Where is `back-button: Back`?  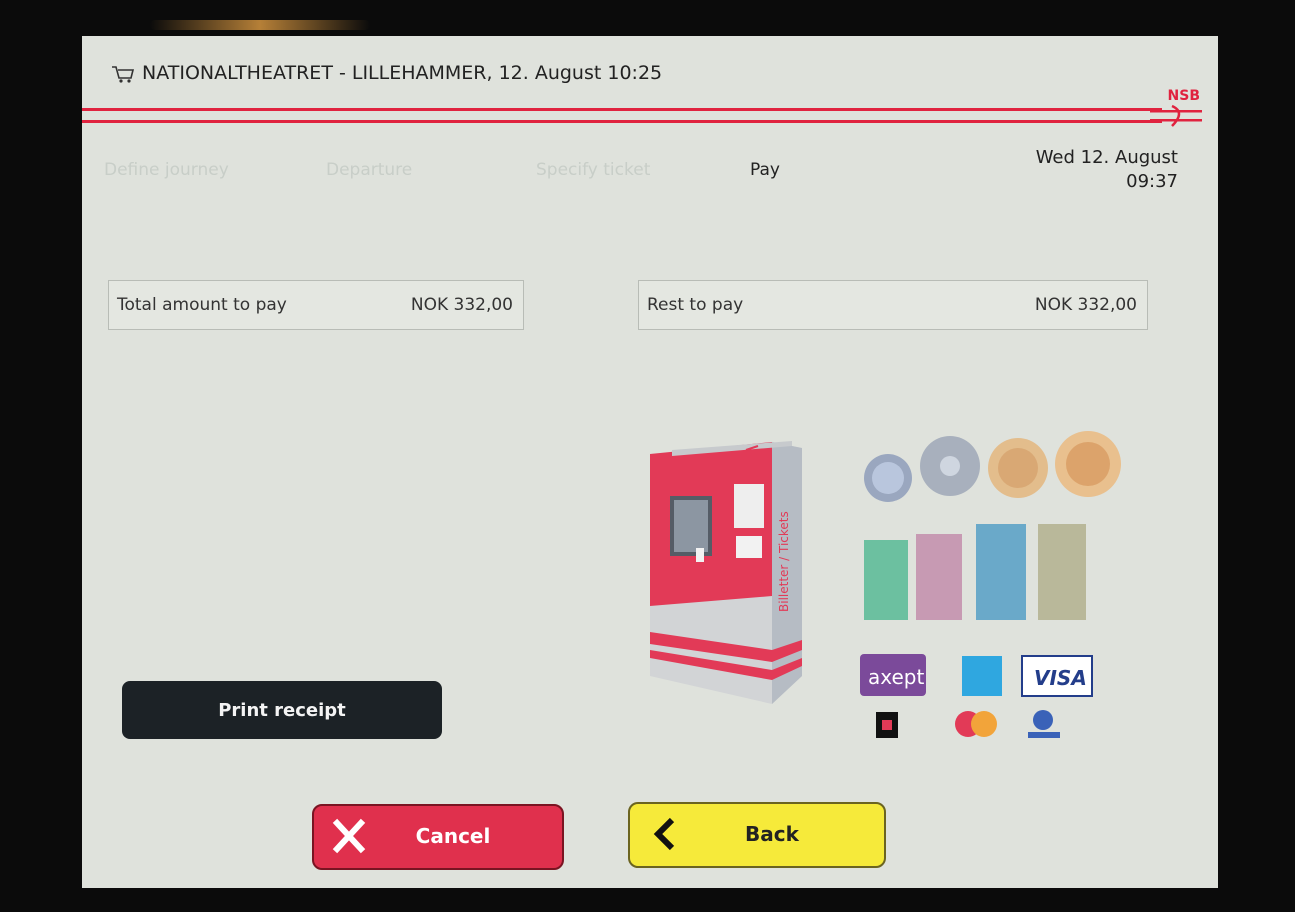 back-button: Back is located at coordinates (757, 835).